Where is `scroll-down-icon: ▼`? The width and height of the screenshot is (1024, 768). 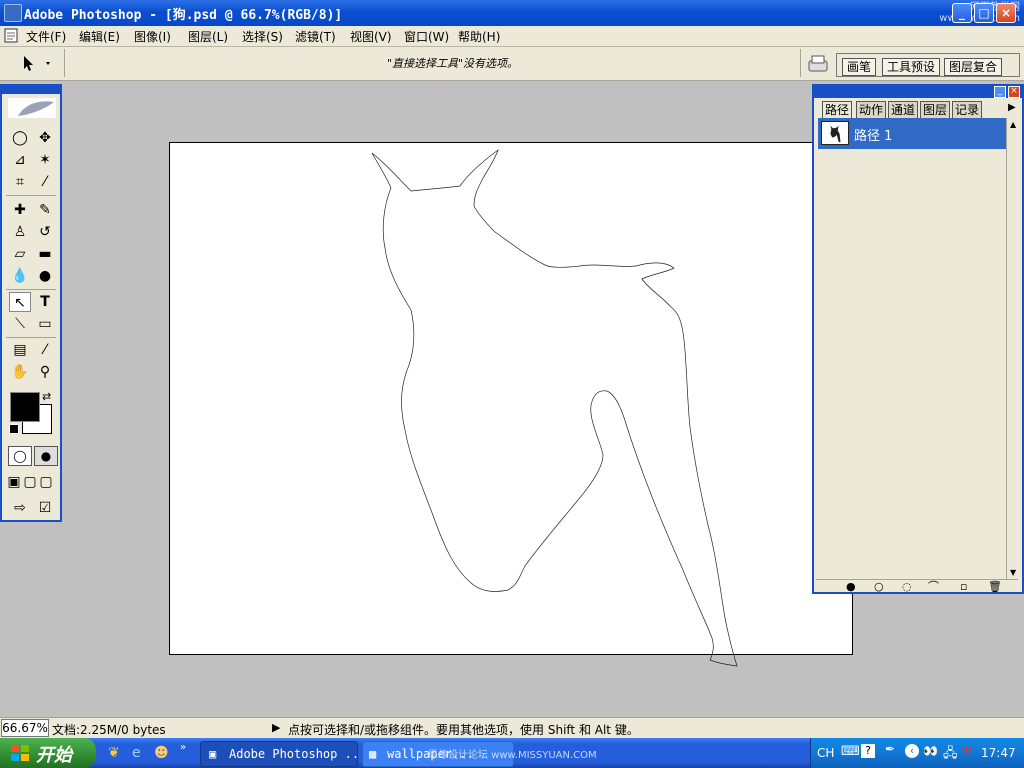
scroll-down-icon: ▼ is located at coordinates (1013, 572).